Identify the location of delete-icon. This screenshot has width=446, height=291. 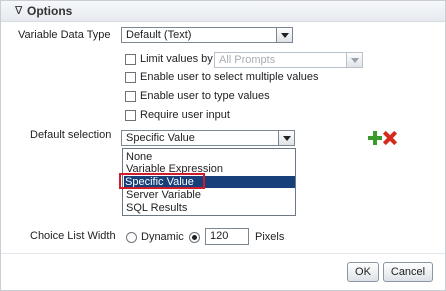
(390, 138).